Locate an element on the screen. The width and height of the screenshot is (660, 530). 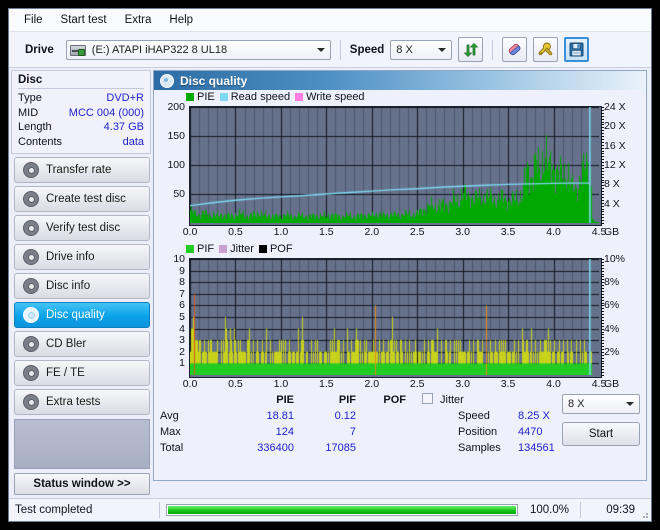
sidebar-item-drive-info: Drive info is located at coordinates (82, 257).